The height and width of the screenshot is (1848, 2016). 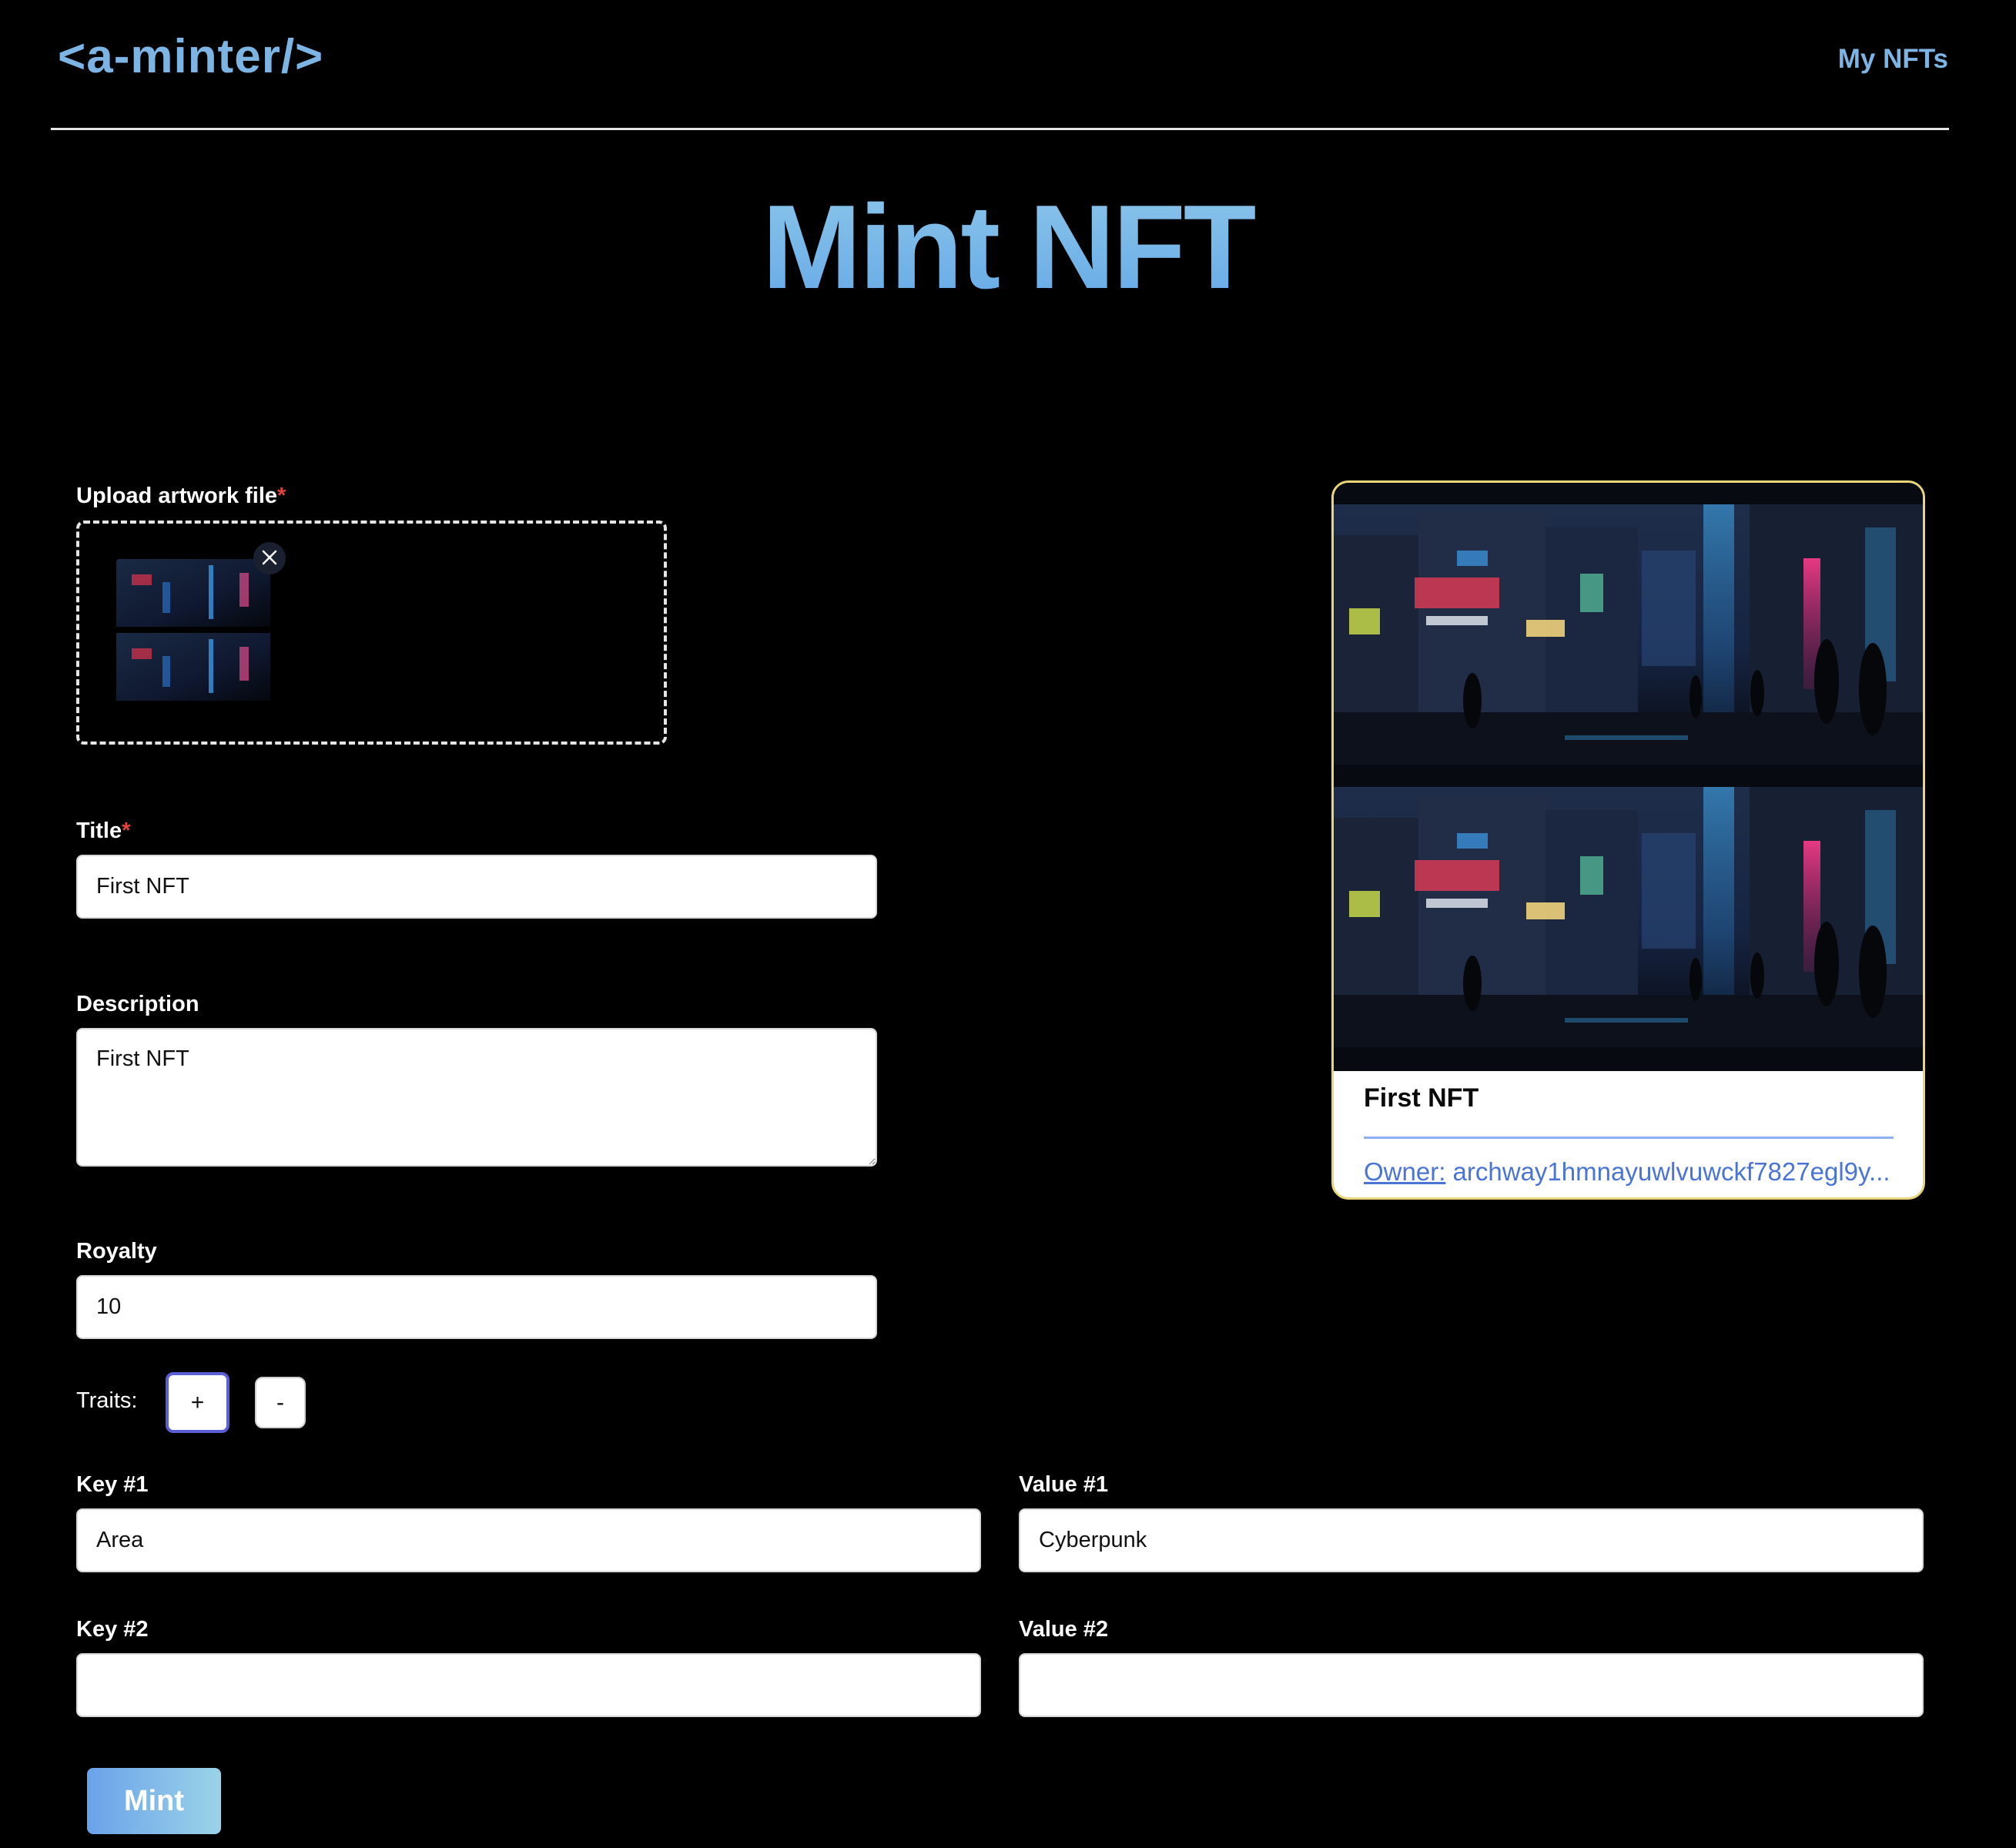 What do you see at coordinates (1404, 1171) in the screenshot?
I see `owner-link: Owner:` at bounding box center [1404, 1171].